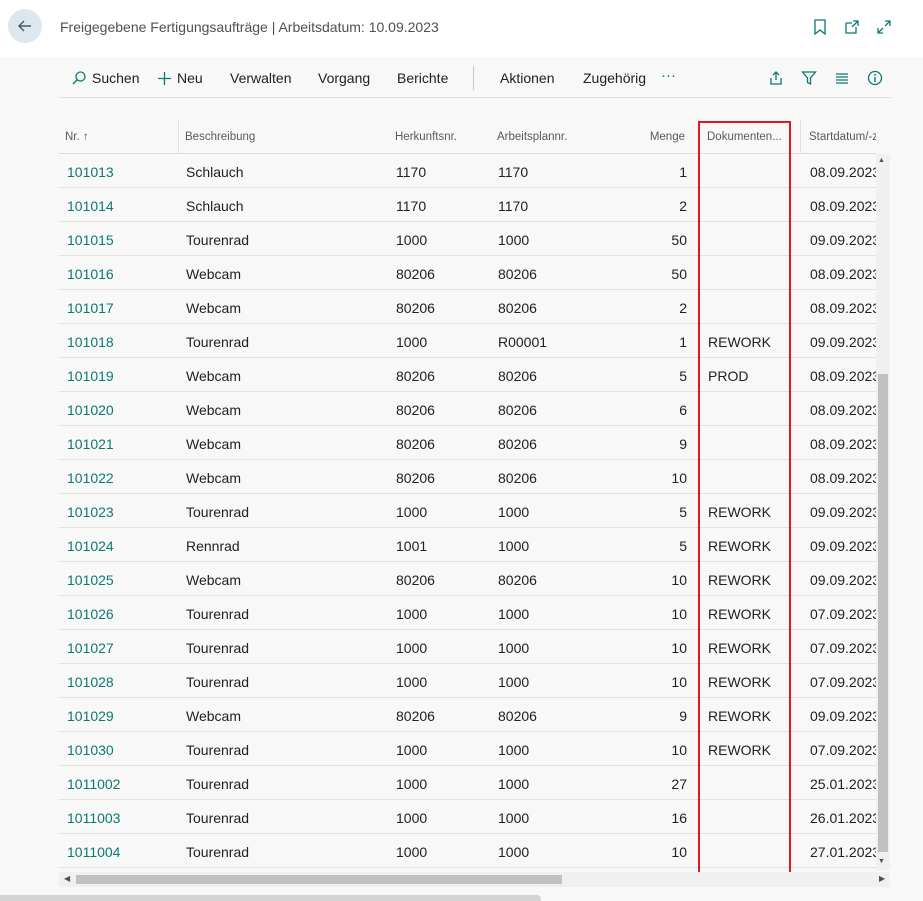 Image resolution: width=923 pixels, height=901 pixels. What do you see at coordinates (800, 137) in the screenshot?
I see `column-divider` at bounding box center [800, 137].